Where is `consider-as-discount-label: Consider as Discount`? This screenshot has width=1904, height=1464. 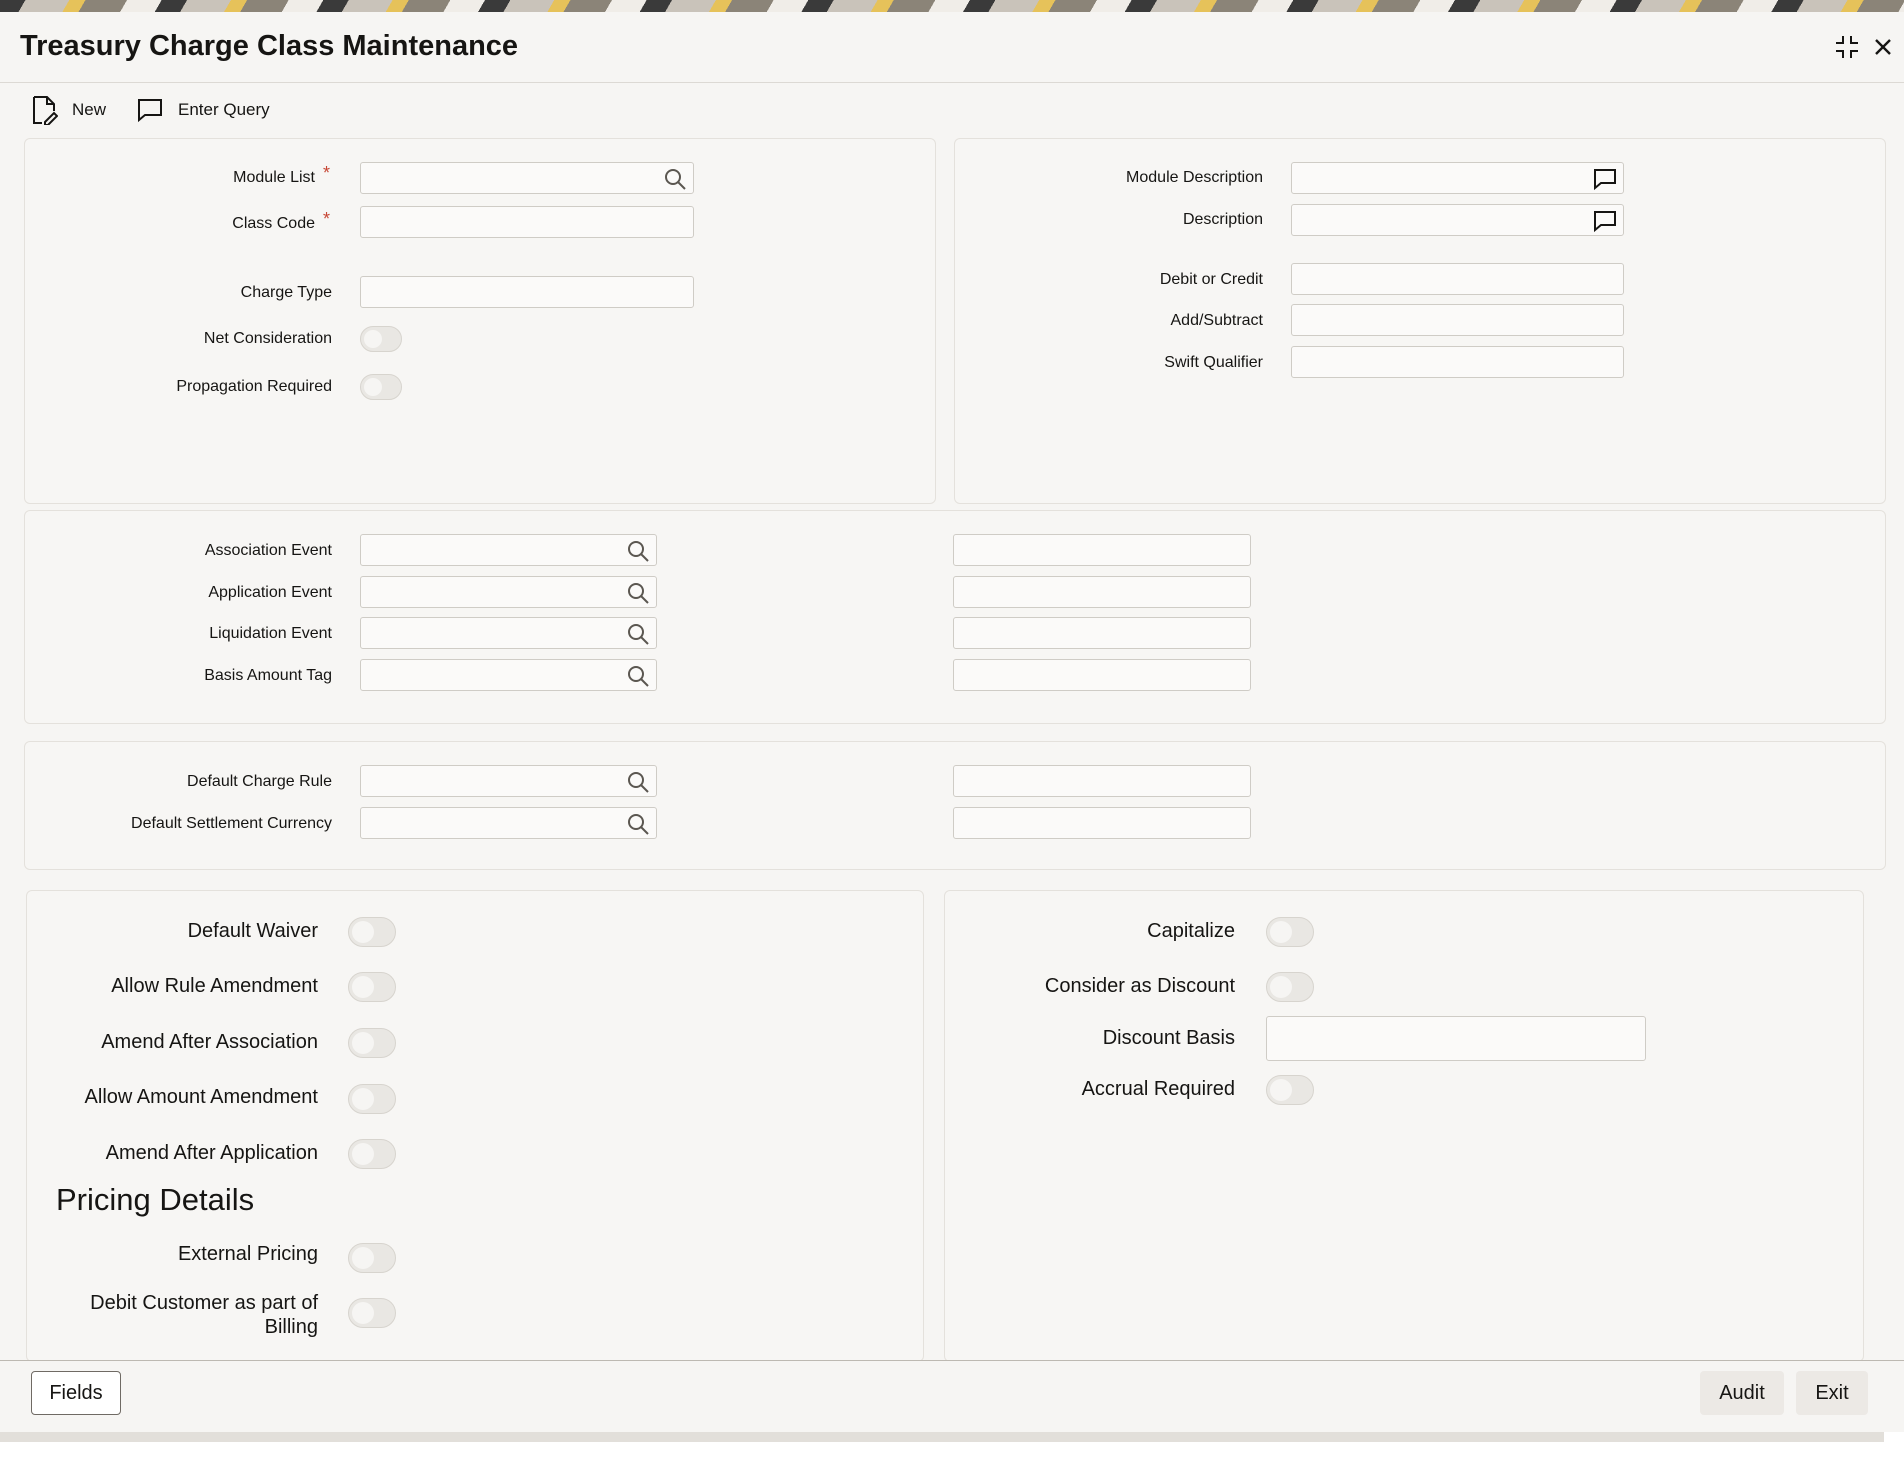 consider-as-discount-label: Consider as Discount is located at coordinates (1139, 986).